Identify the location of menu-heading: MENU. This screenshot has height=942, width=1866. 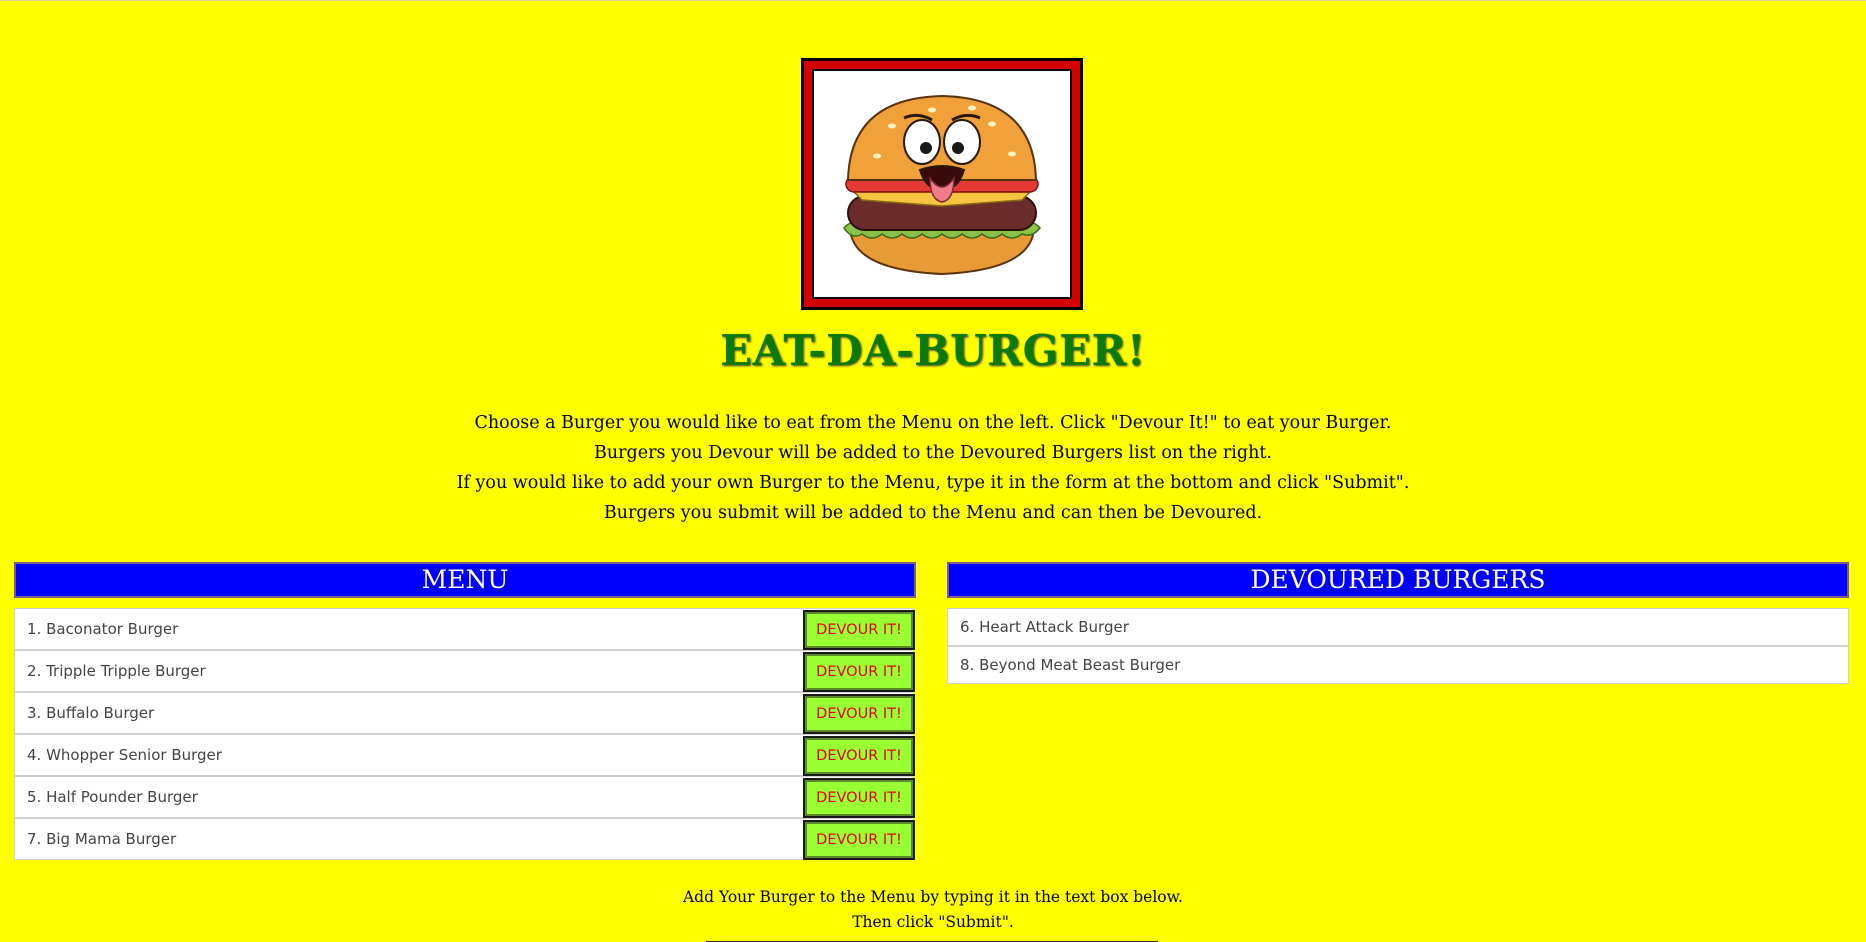
(465, 580).